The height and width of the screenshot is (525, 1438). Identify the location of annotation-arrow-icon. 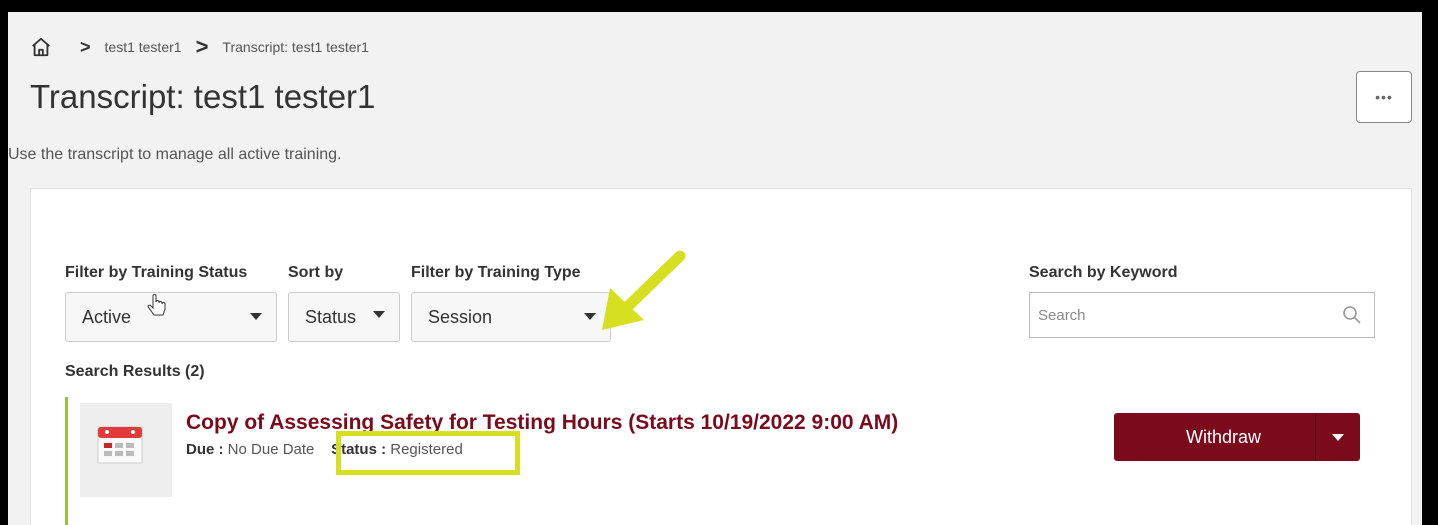
(644, 290).